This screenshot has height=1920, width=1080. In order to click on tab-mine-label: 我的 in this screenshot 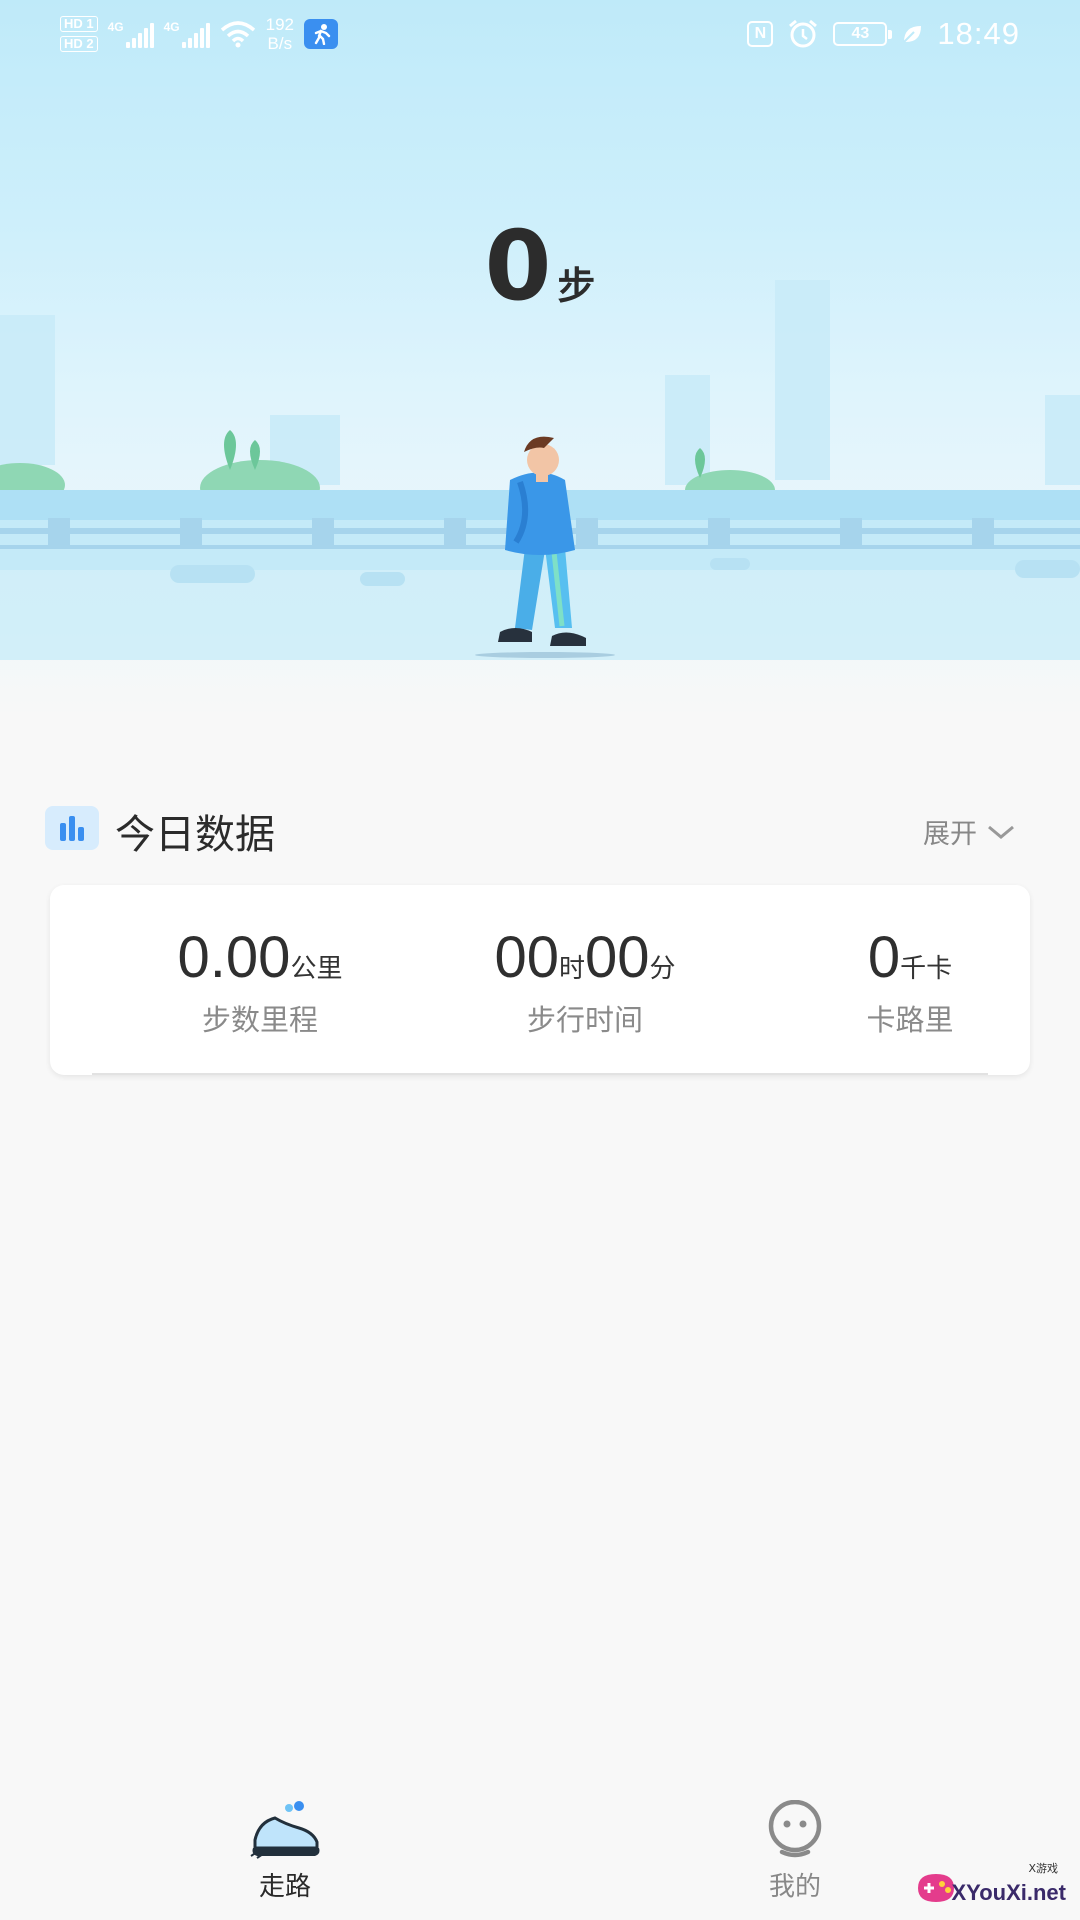, I will do `click(794, 1887)`.